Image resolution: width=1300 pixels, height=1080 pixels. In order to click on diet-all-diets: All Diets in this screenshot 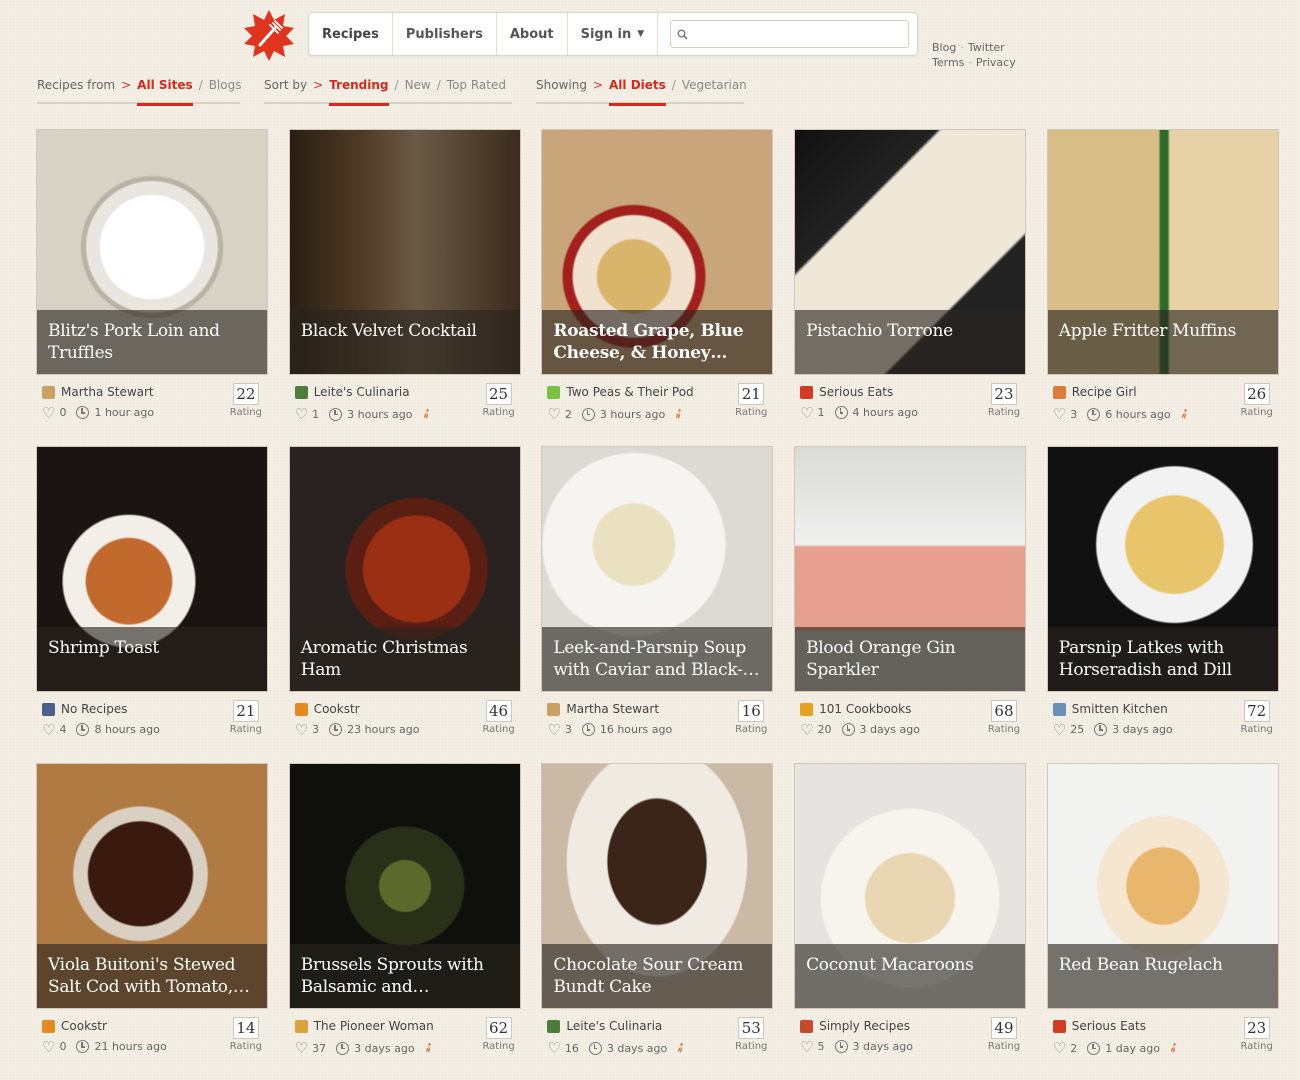, I will do `click(637, 92)`.